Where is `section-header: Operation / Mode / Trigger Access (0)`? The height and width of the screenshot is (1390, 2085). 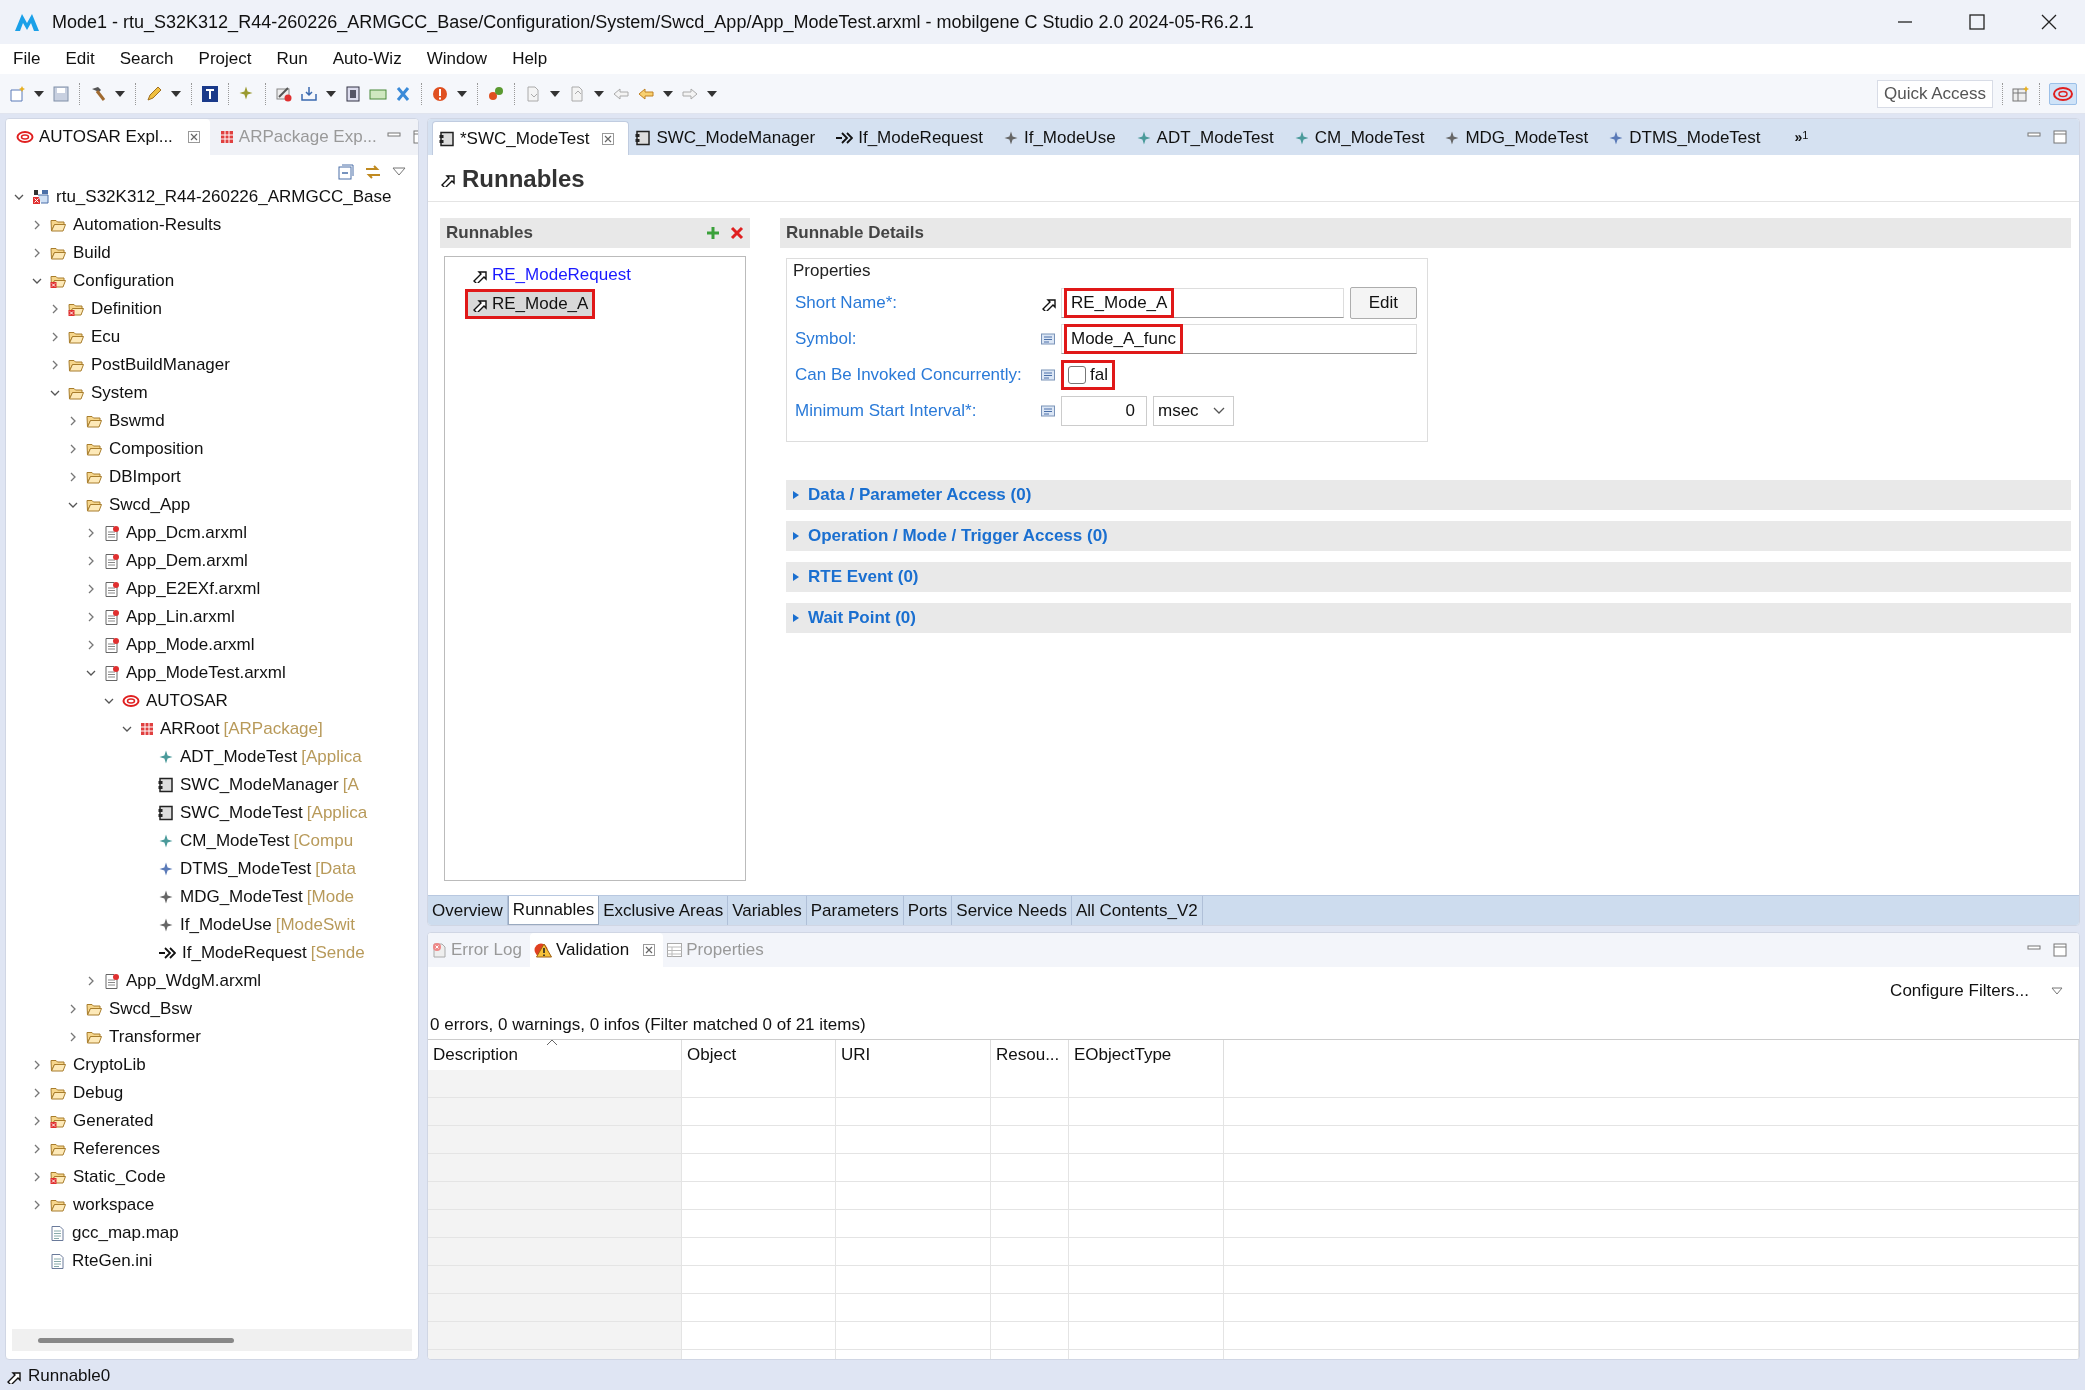 section-header: Operation / Mode / Trigger Access (0) is located at coordinates (1428, 536).